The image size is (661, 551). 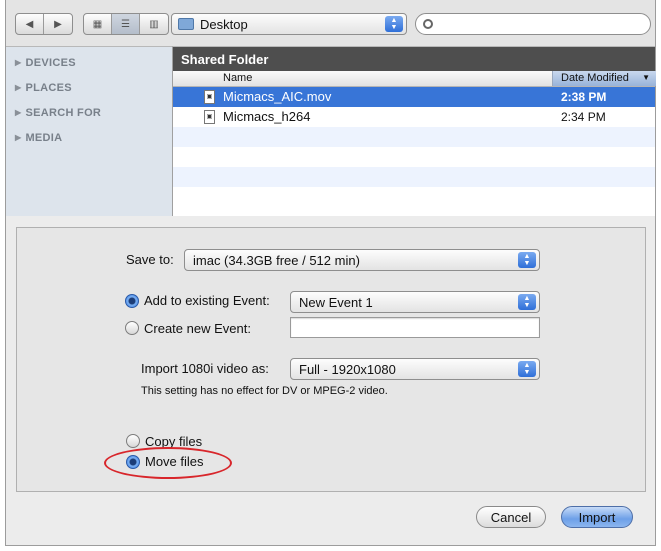 I want to click on back-button: ◀, so click(x=30, y=24).